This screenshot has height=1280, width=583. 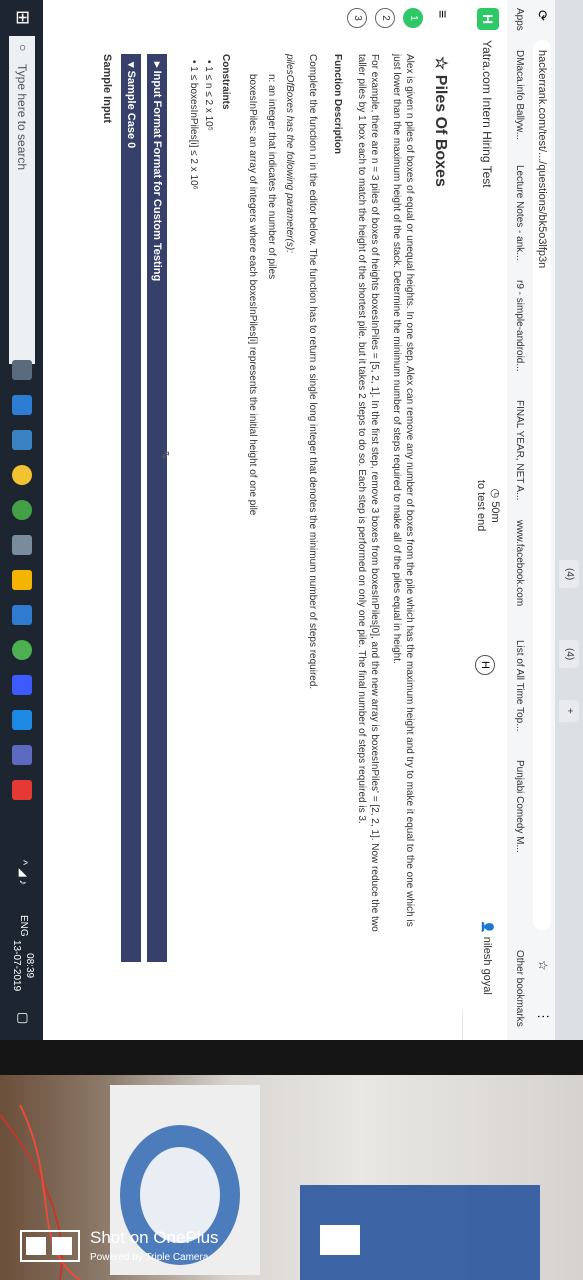 What do you see at coordinates (519, 19) in the screenshot?
I see `bookmark-apps: Apps` at bounding box center [519, 19].